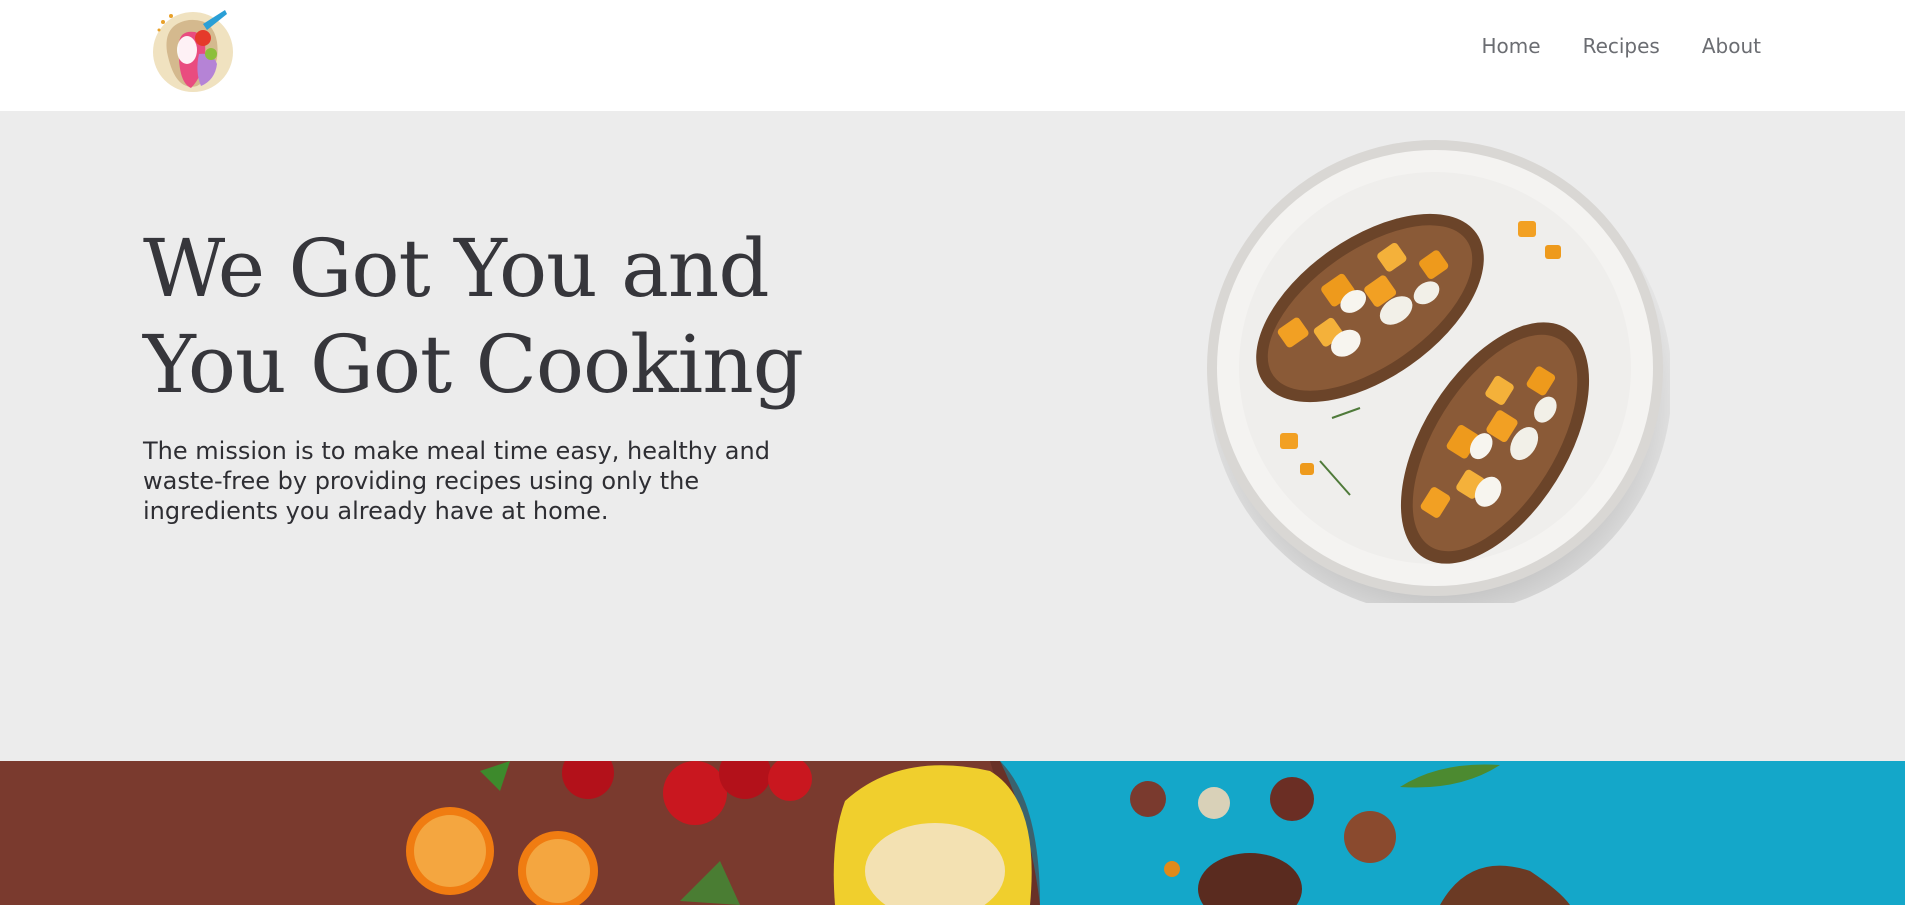  I want to click on headline-line-2: You Got Cooking, so click(473, 364).